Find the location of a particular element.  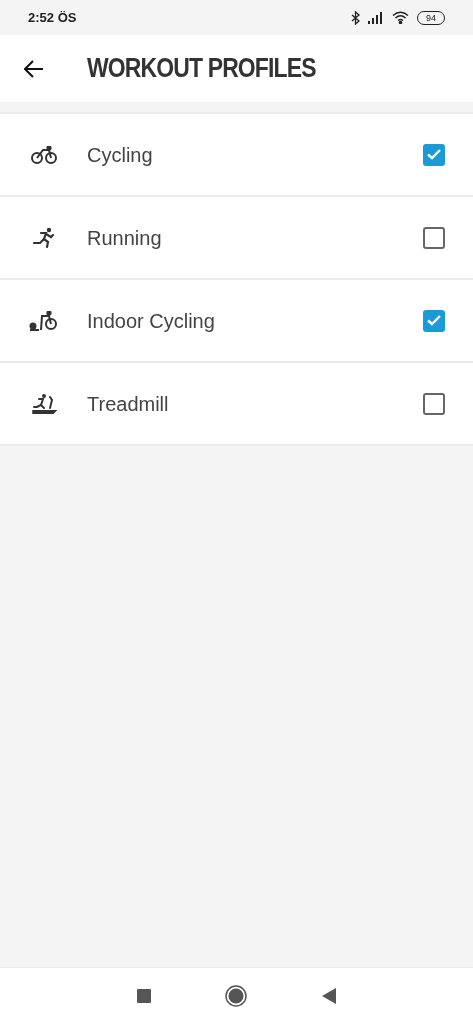

back-triangle-icon is located at coordinates (328, 996).